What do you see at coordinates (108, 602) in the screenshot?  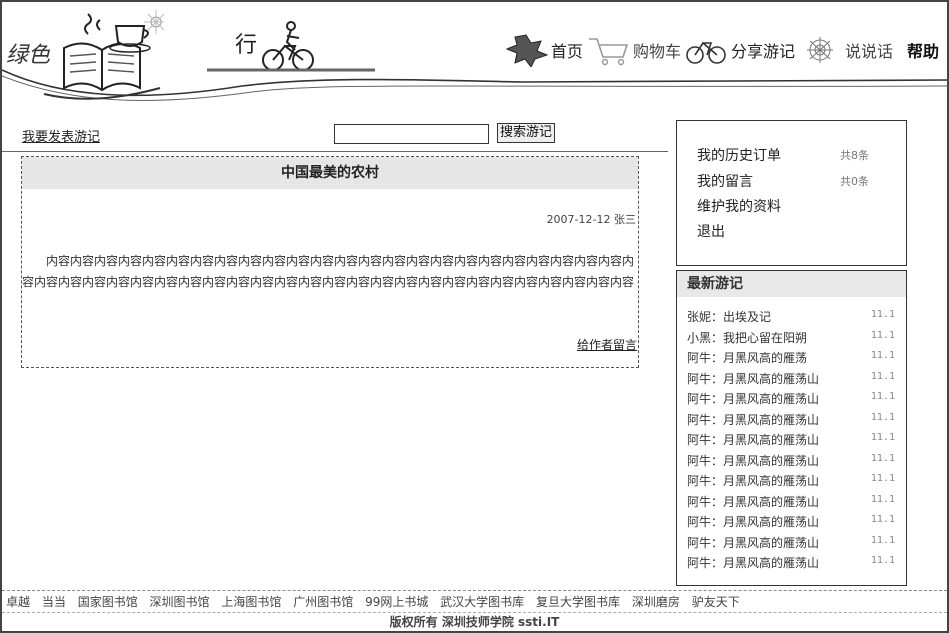 I see `footer-link: 国家图书馆` at bounding box center [108, 602].